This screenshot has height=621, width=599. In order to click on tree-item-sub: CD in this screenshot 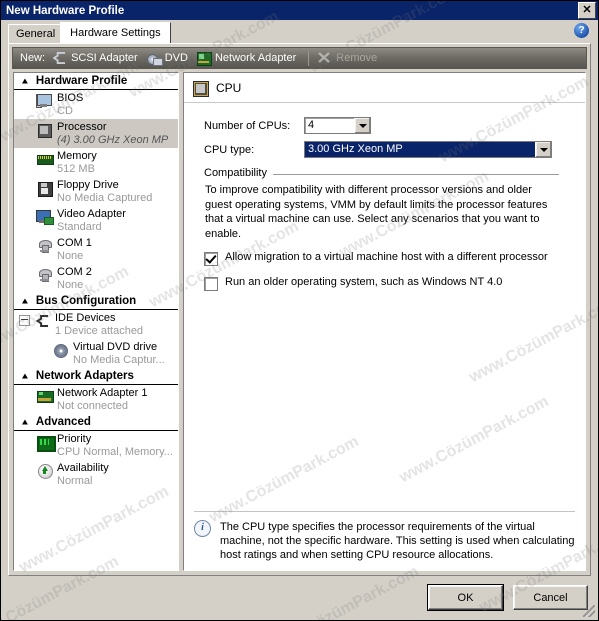, I will do `click(65, 111)`.